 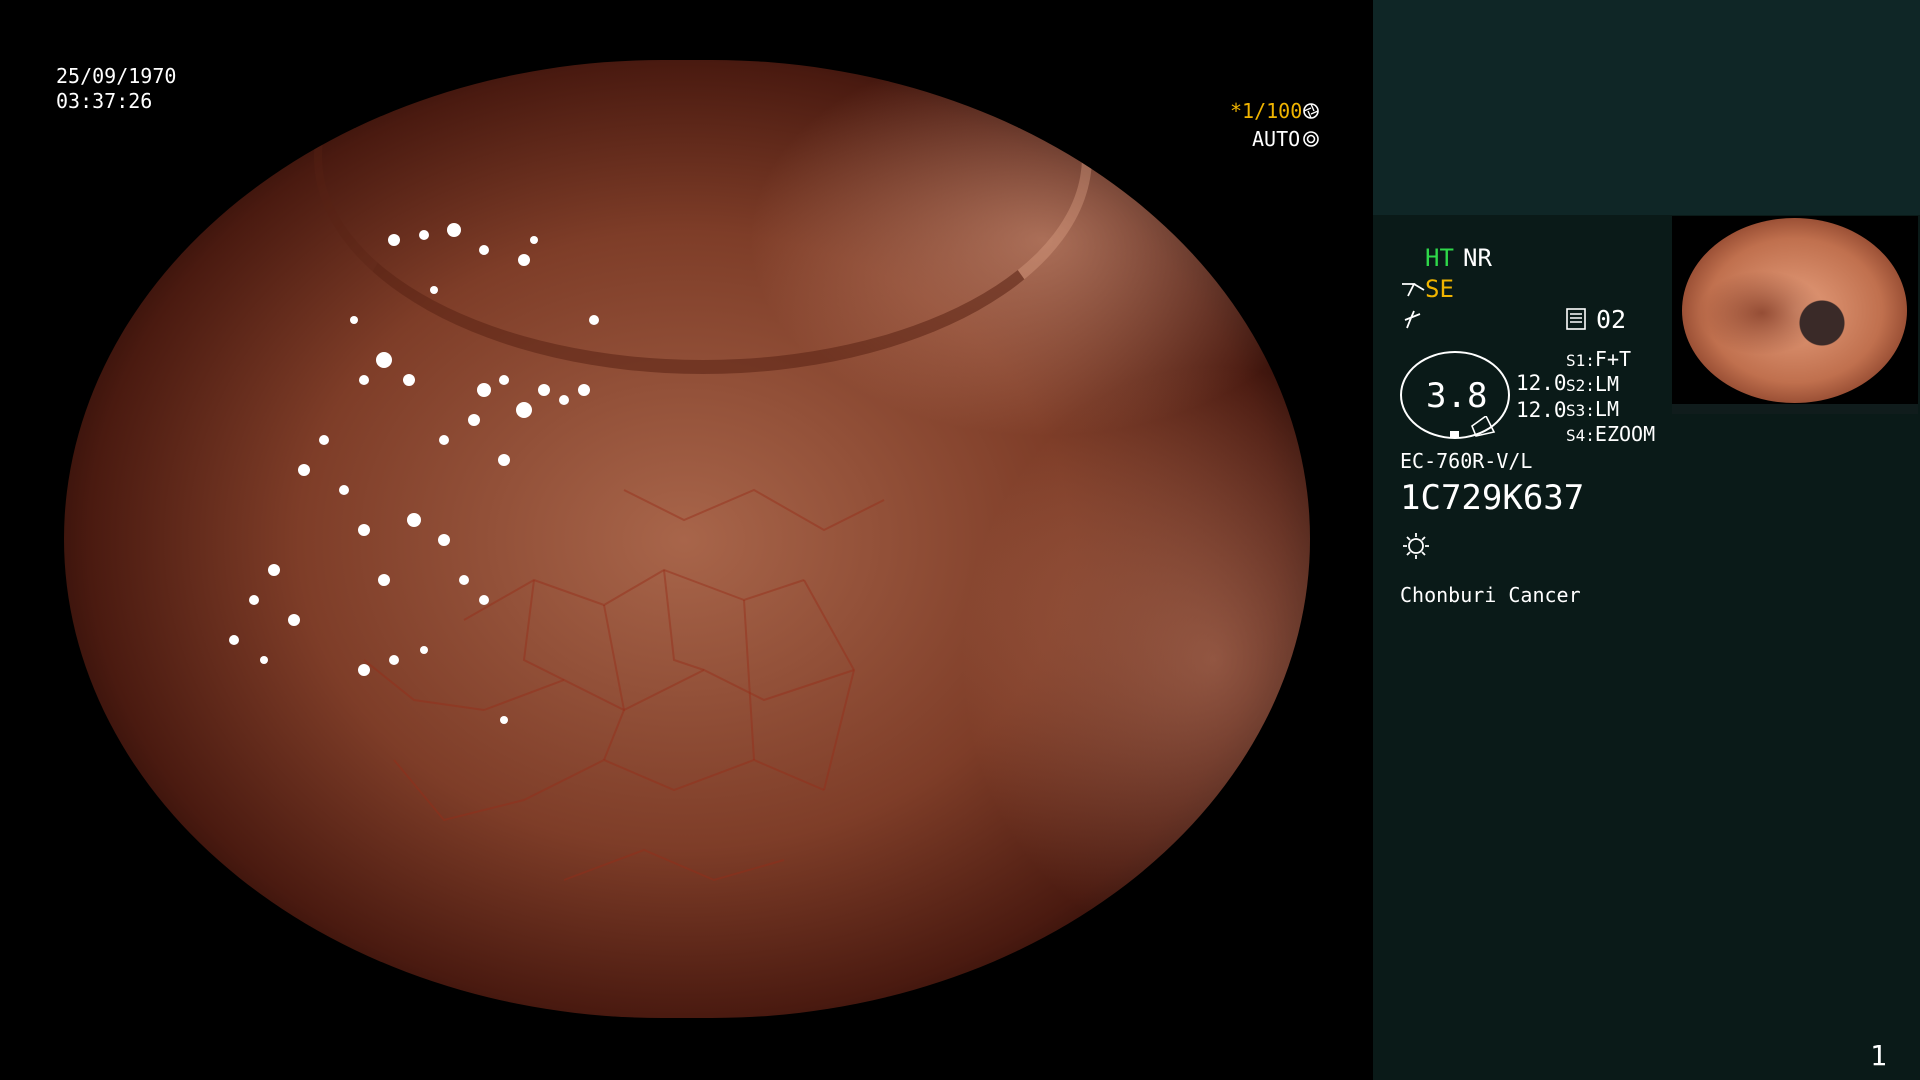 What do you see at coordinates (104, 101) in the screenshot?
I see `exam-time: 03:37:26` at bounding box center [104, 101].